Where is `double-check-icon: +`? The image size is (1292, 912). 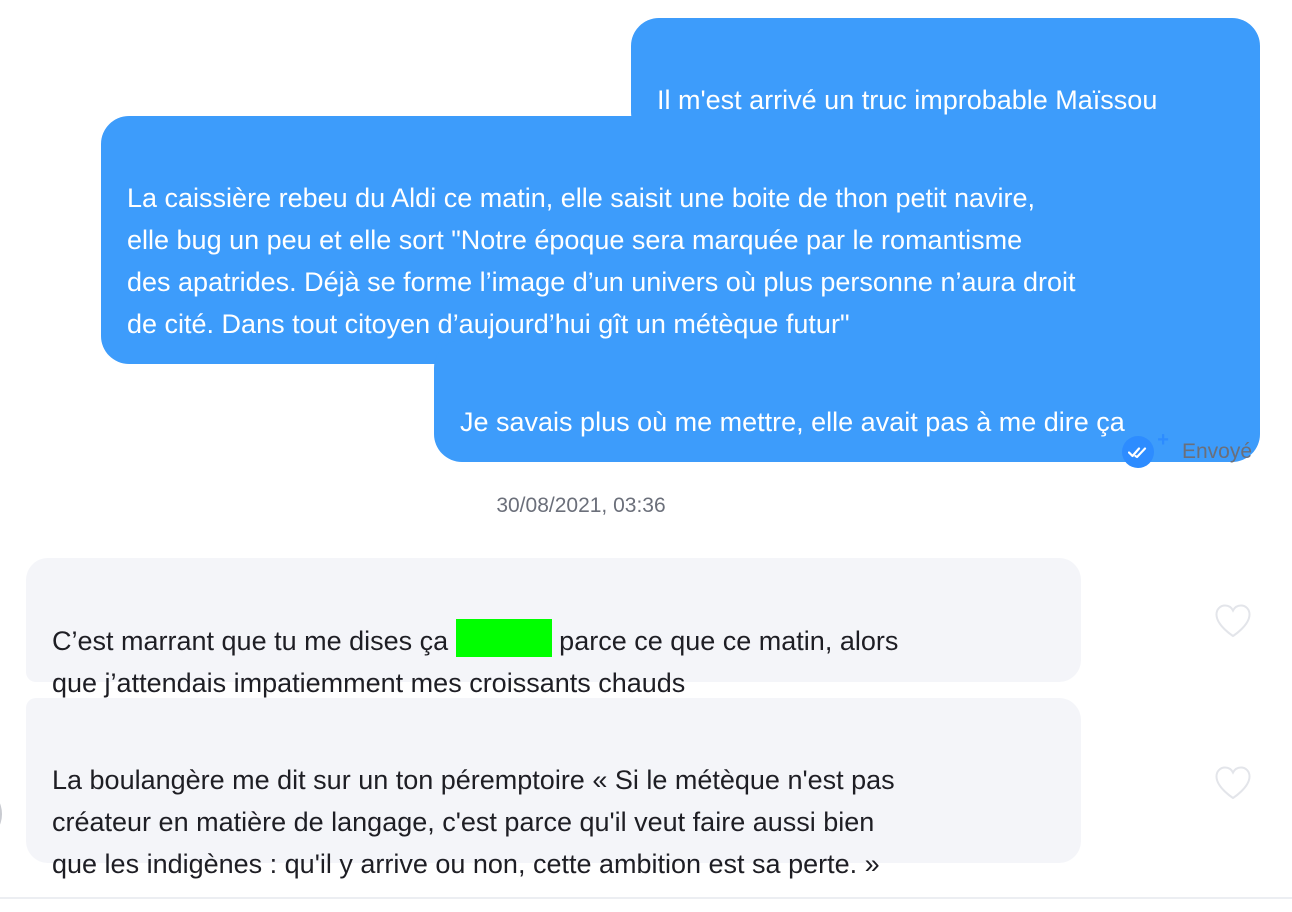
double-check-icon: + is located at coordinates (1145, 449).